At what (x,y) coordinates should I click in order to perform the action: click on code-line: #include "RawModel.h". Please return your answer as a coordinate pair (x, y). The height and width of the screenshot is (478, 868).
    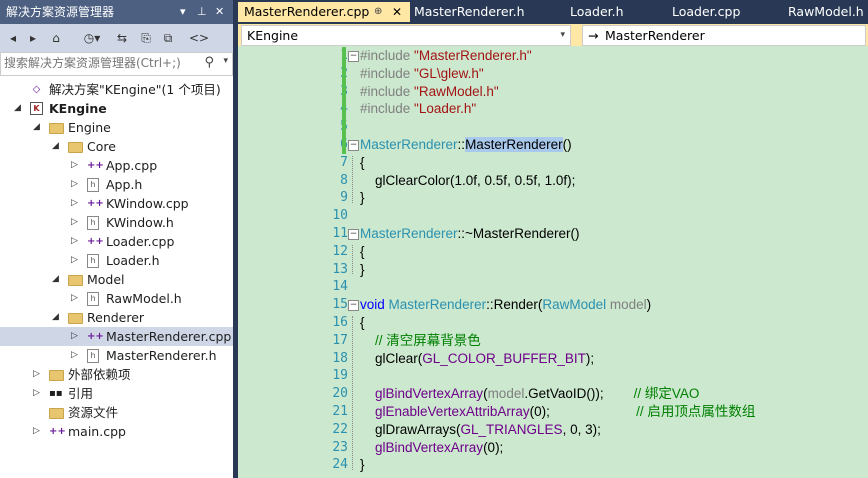
    Looking at the image, I should click on (429, 92).